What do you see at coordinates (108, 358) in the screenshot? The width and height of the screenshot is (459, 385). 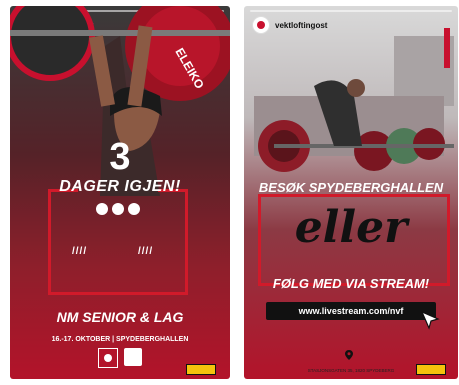 I see `federation-logo-icon` at bounding box center [108, 358].